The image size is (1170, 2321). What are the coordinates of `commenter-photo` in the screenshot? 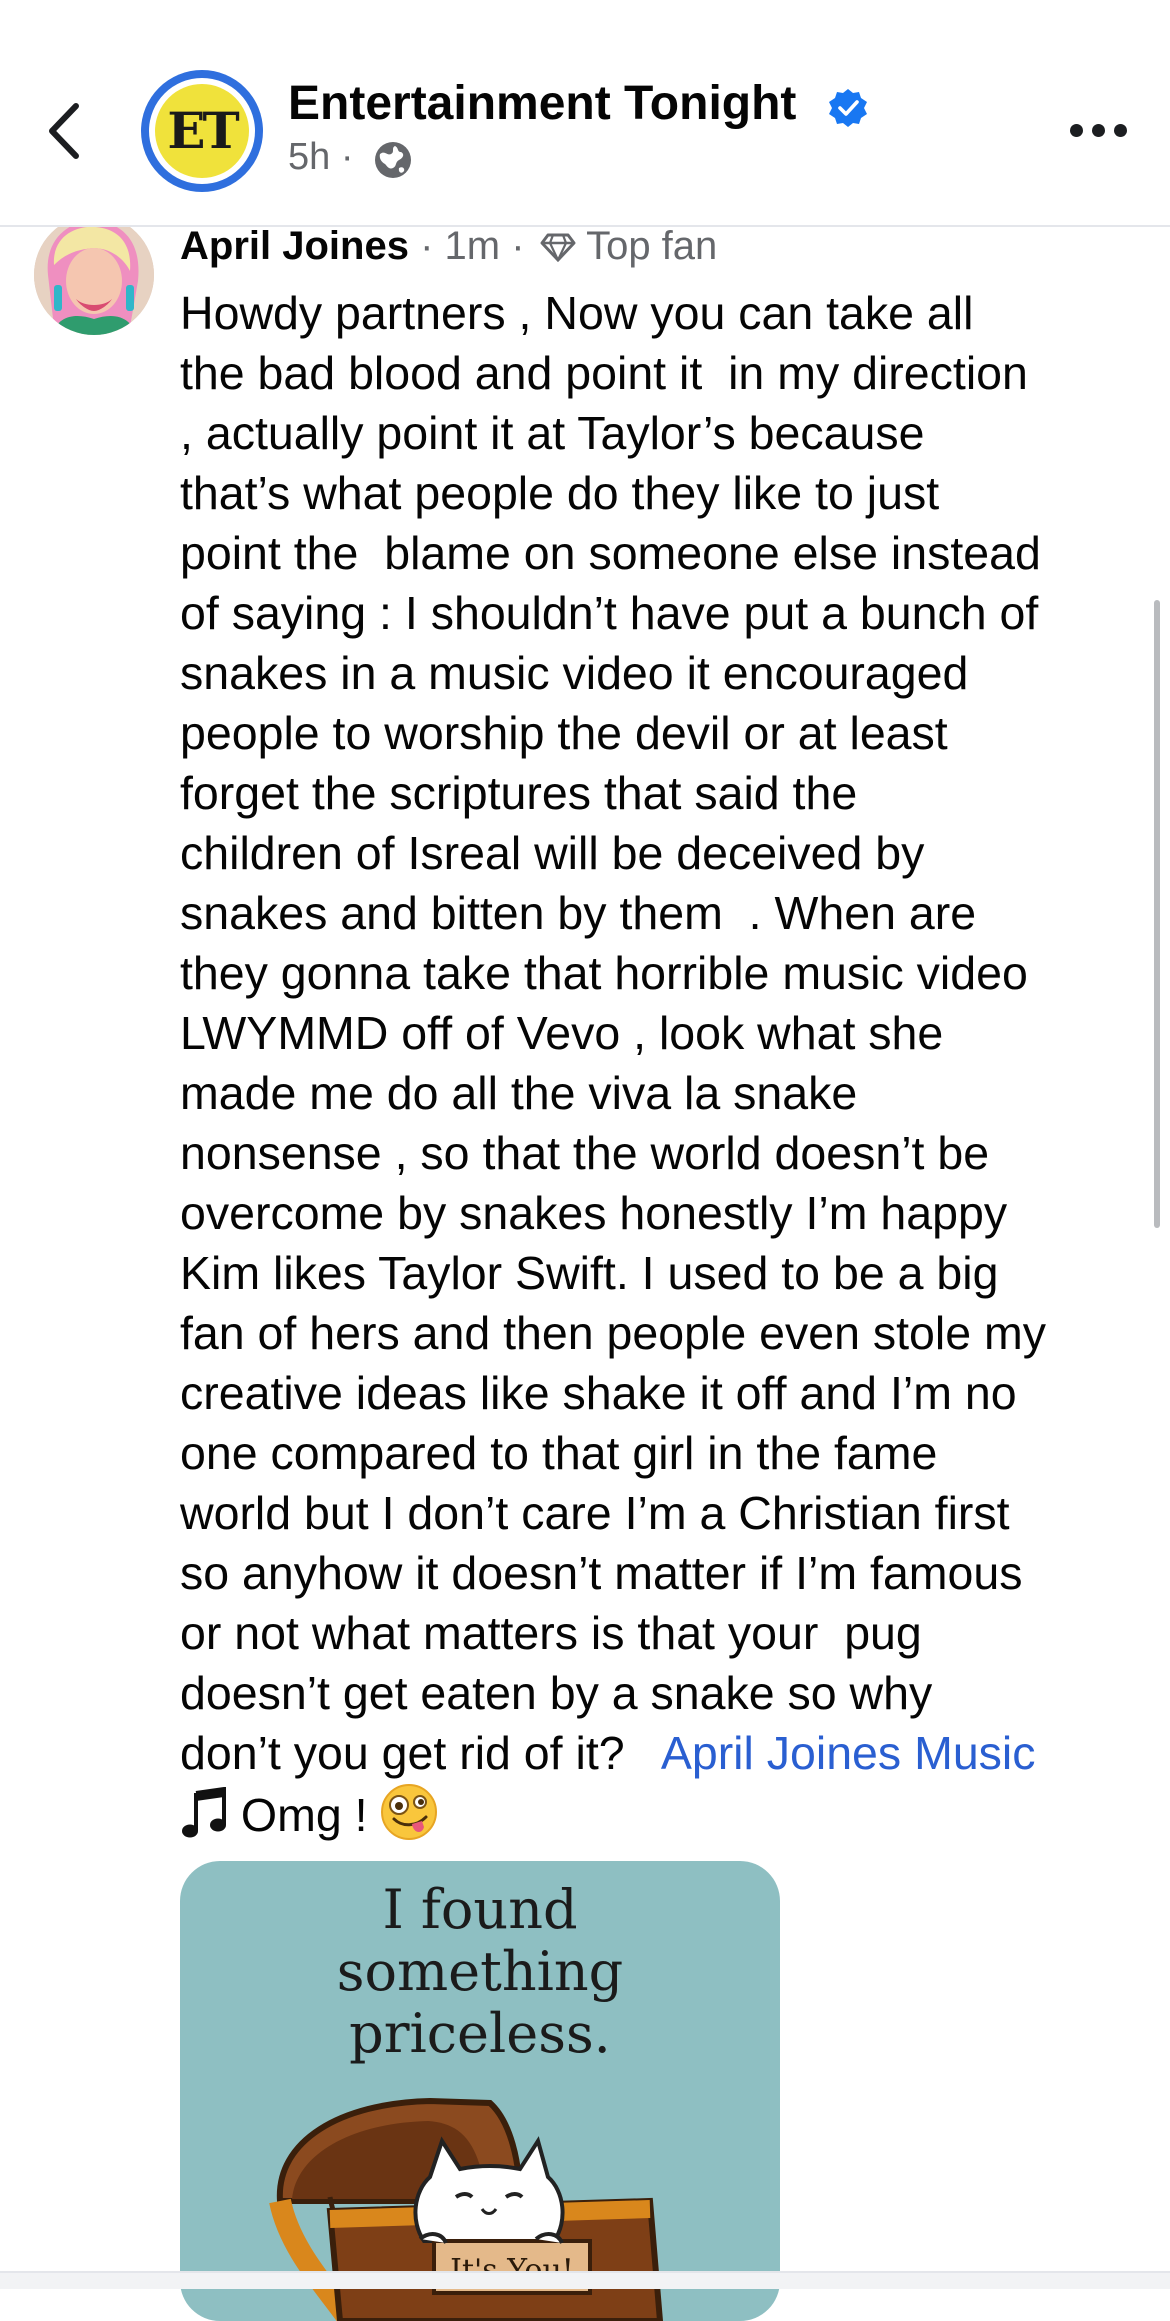 It's located at (94, 275).